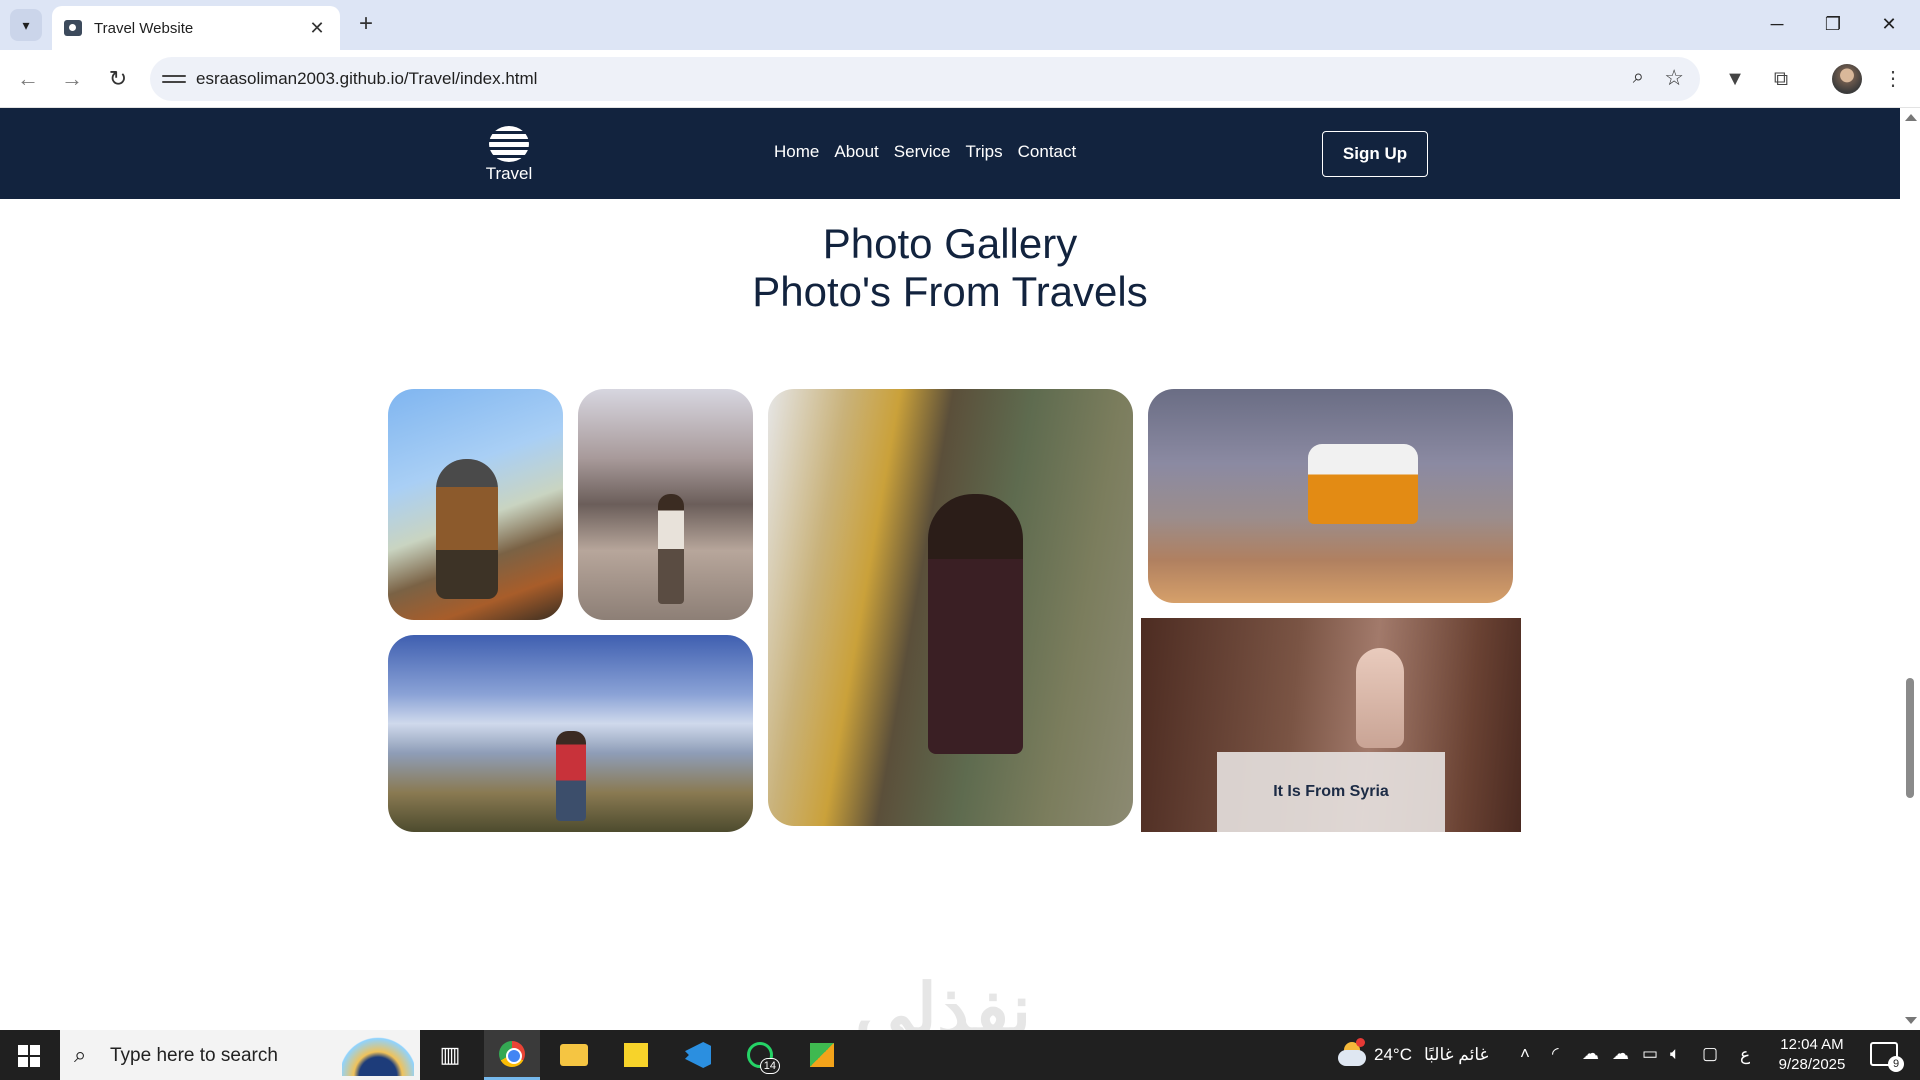 The image size is (1920, 1080). Describe the element at coordinates (144, 28) in the screenshot. I see `tab-title: Travel Website` at that location.